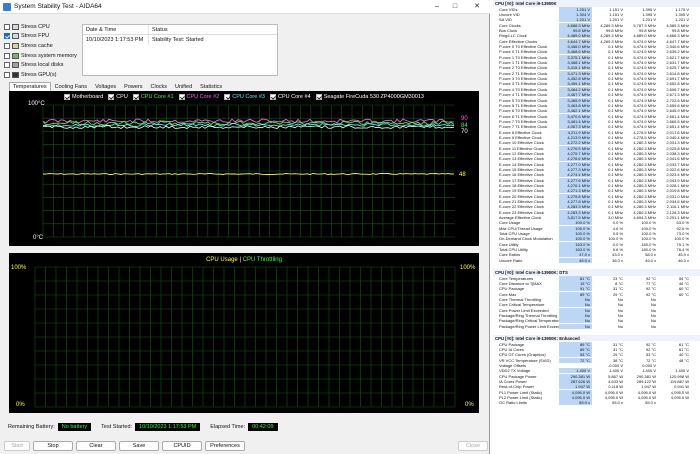  I want to click on stress-disk-label: Stress local disks, so click(42, 65).